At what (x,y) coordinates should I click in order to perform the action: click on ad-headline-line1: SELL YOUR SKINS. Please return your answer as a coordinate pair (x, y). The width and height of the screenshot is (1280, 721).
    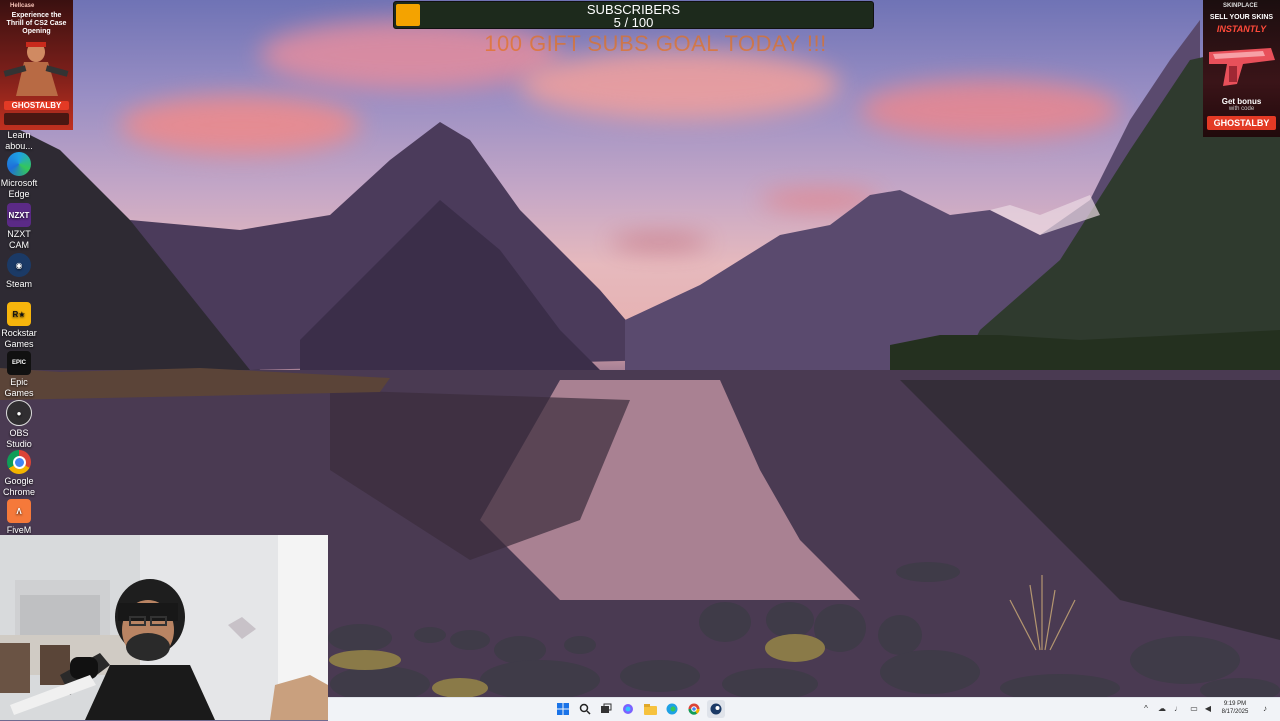
    Looking at the image, I should click on (1241, 17).